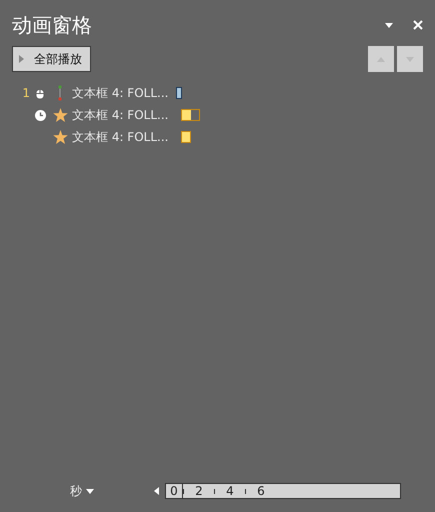 This screenshot has height=512, width=435. Describe the element at coordinates (21, 59) in the screenshot. I see `play-icon` at that location.